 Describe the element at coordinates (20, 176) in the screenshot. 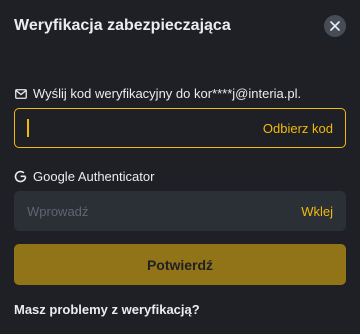

I see `google-icon` at that location.